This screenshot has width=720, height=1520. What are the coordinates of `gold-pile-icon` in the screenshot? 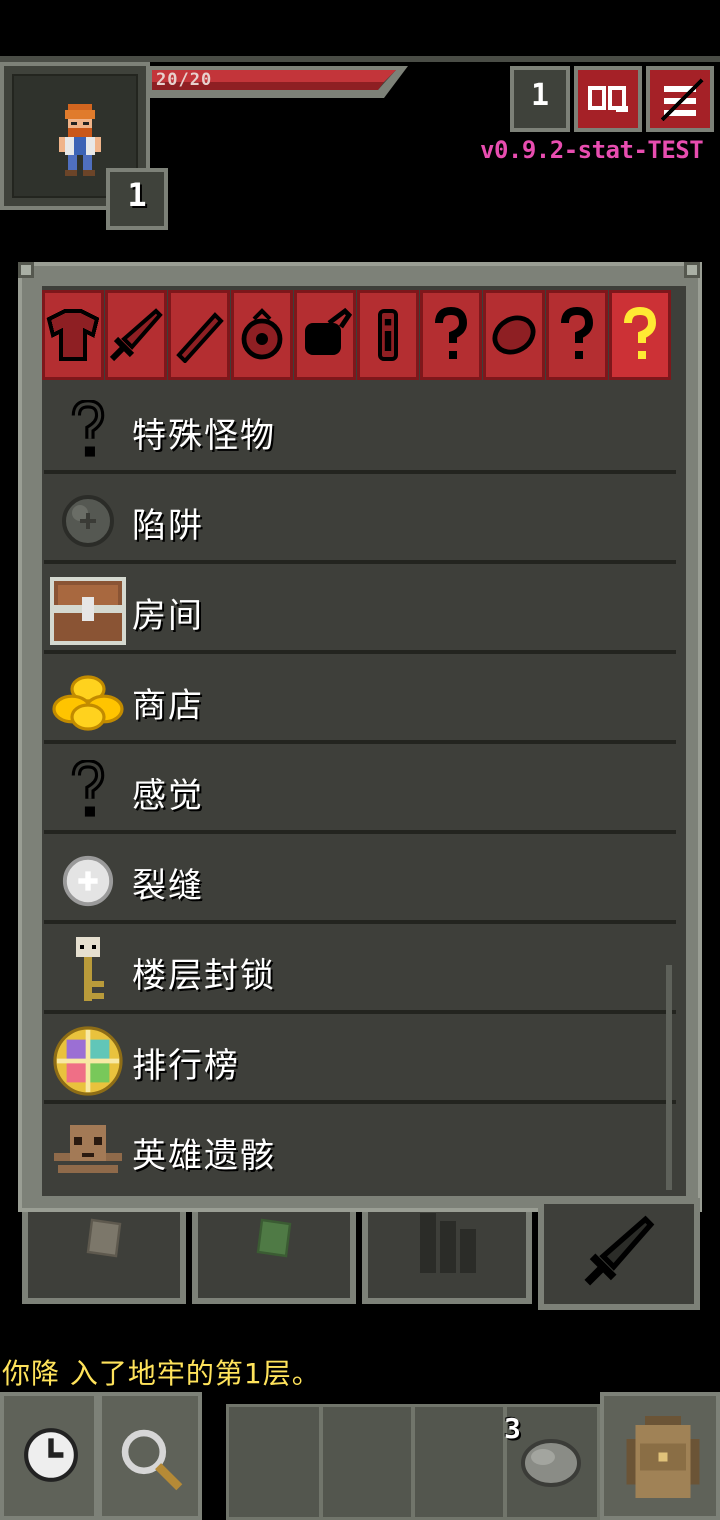 It's located at (88, 701).